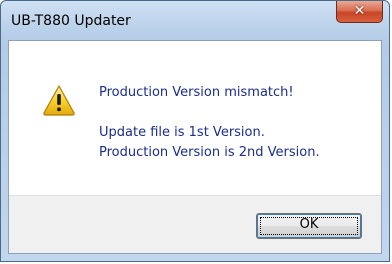  I want to click on message-heading: Production Version mismatch!, so click(196, 92).